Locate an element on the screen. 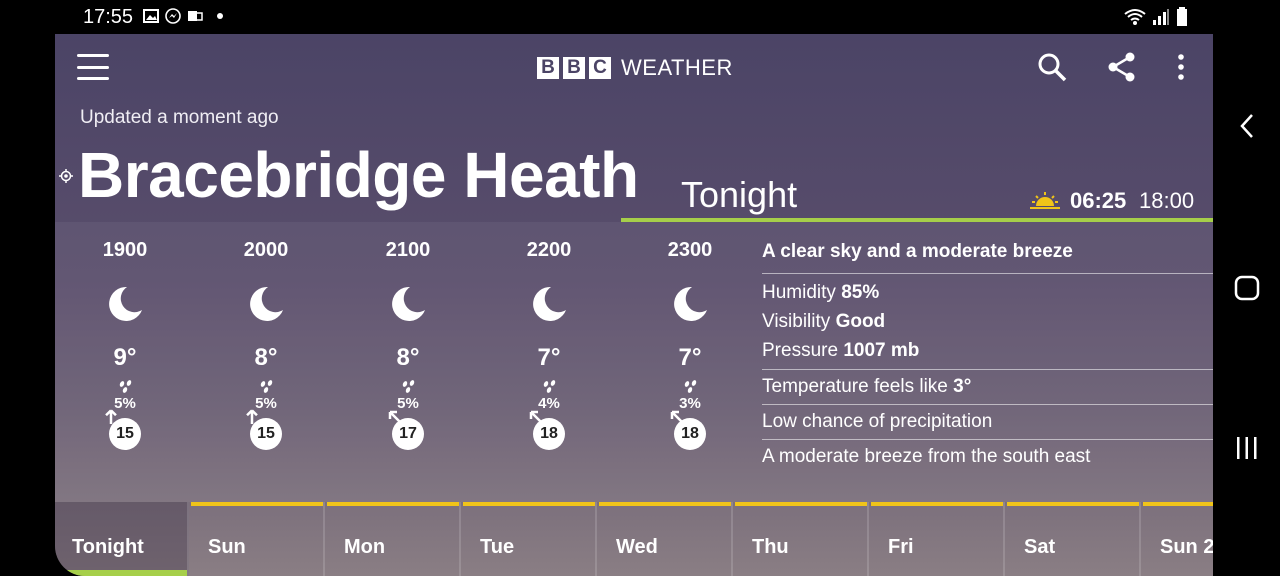  battery-icon is located at coordinates (1182, 16).